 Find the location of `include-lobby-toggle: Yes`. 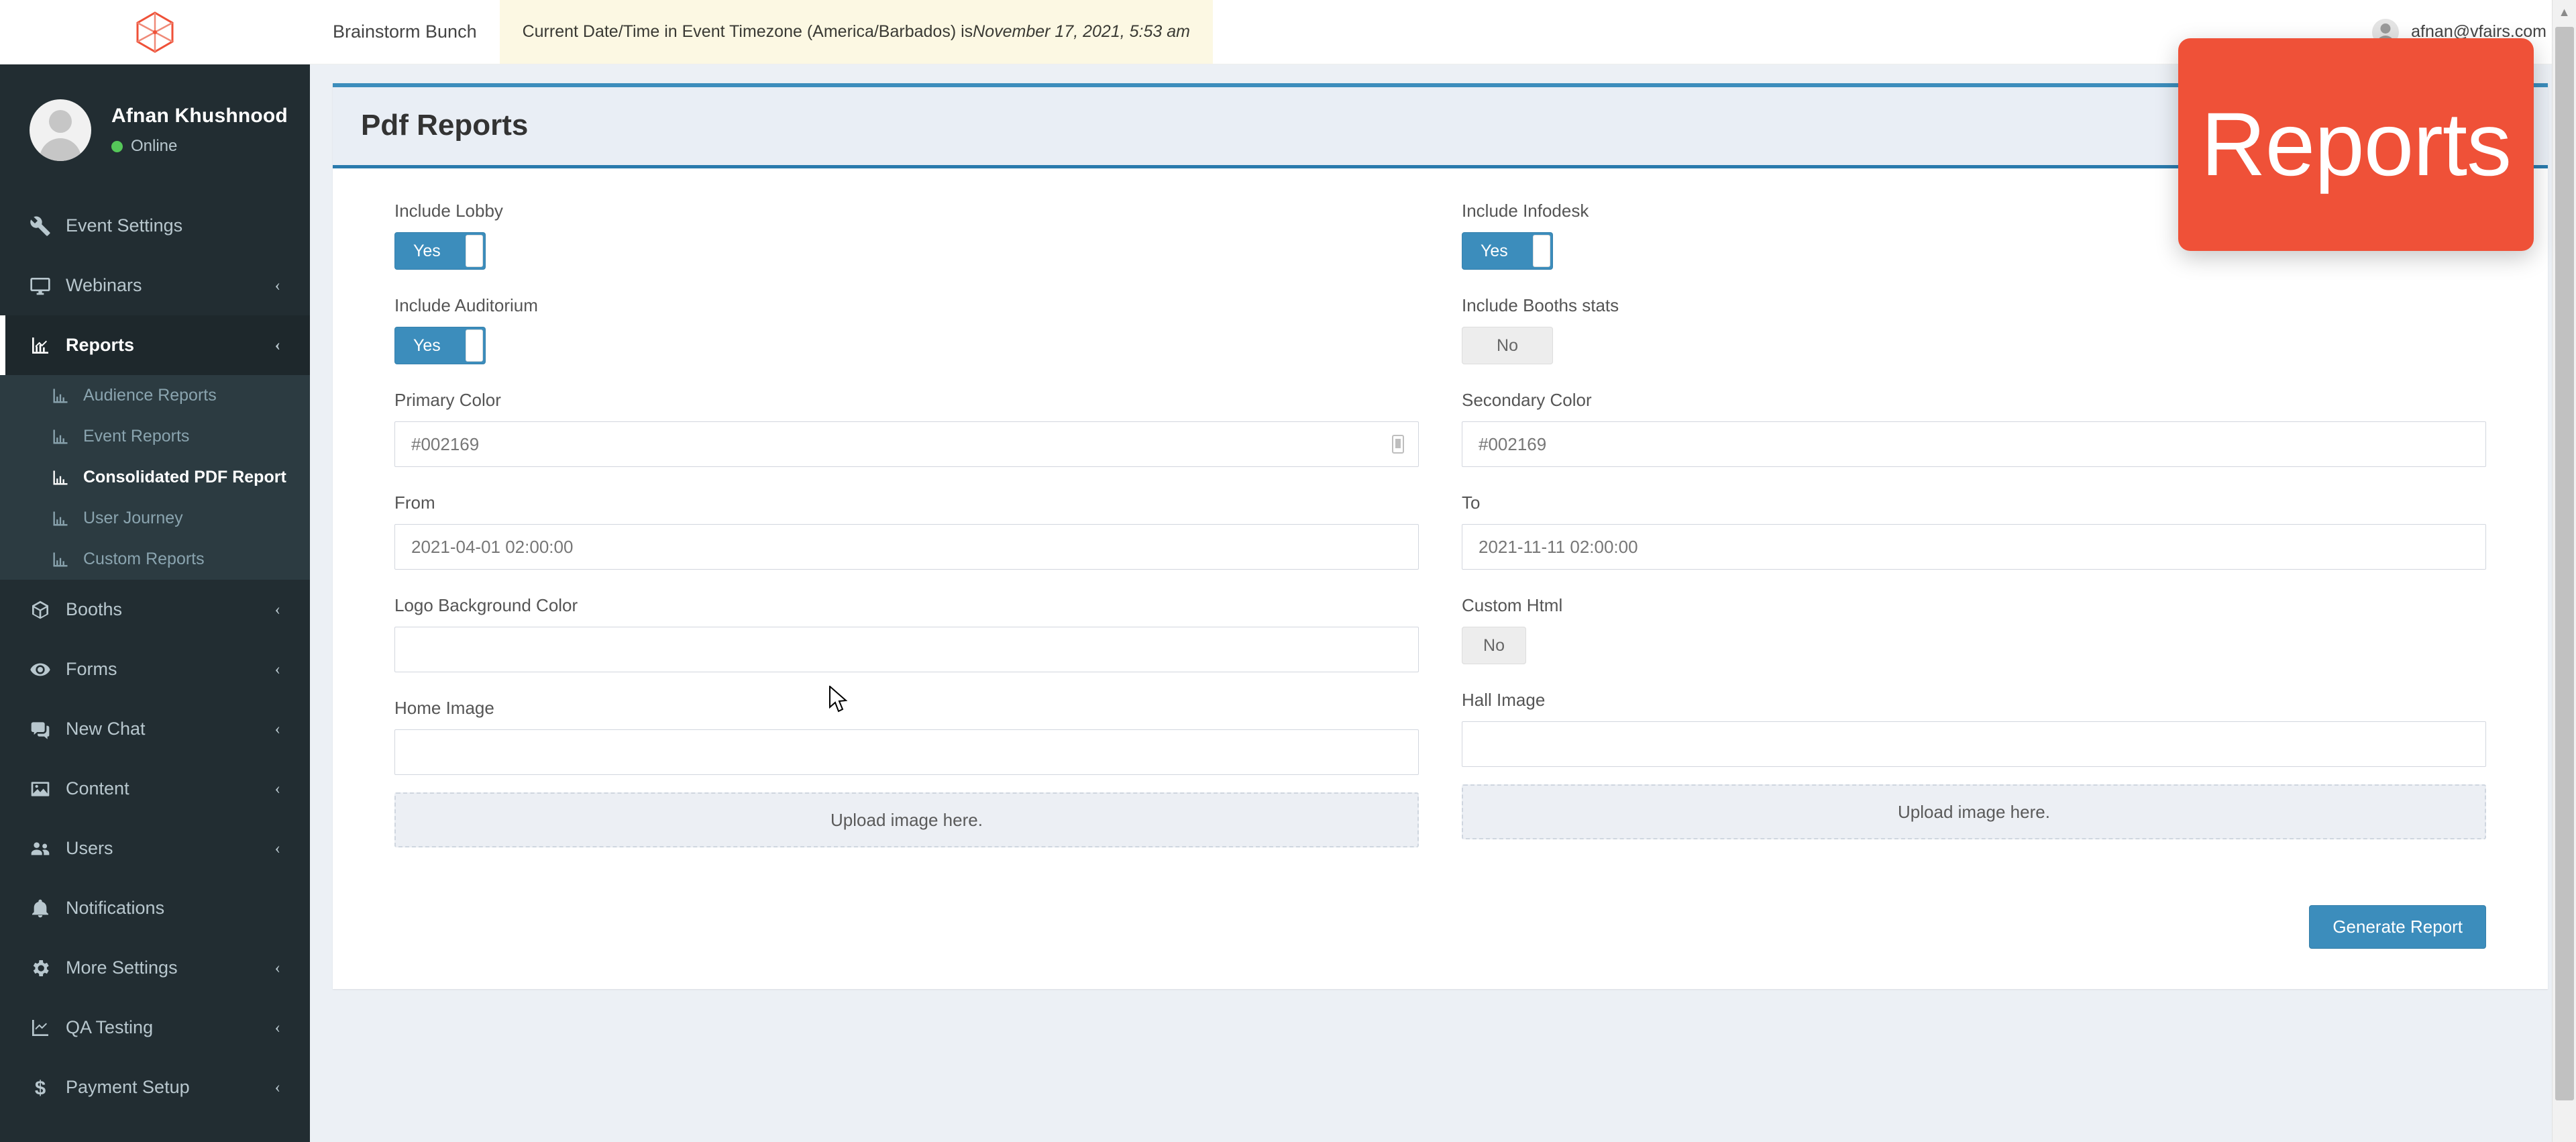

include-lobby-toggle: Yes is located at coordinates (440, 251).